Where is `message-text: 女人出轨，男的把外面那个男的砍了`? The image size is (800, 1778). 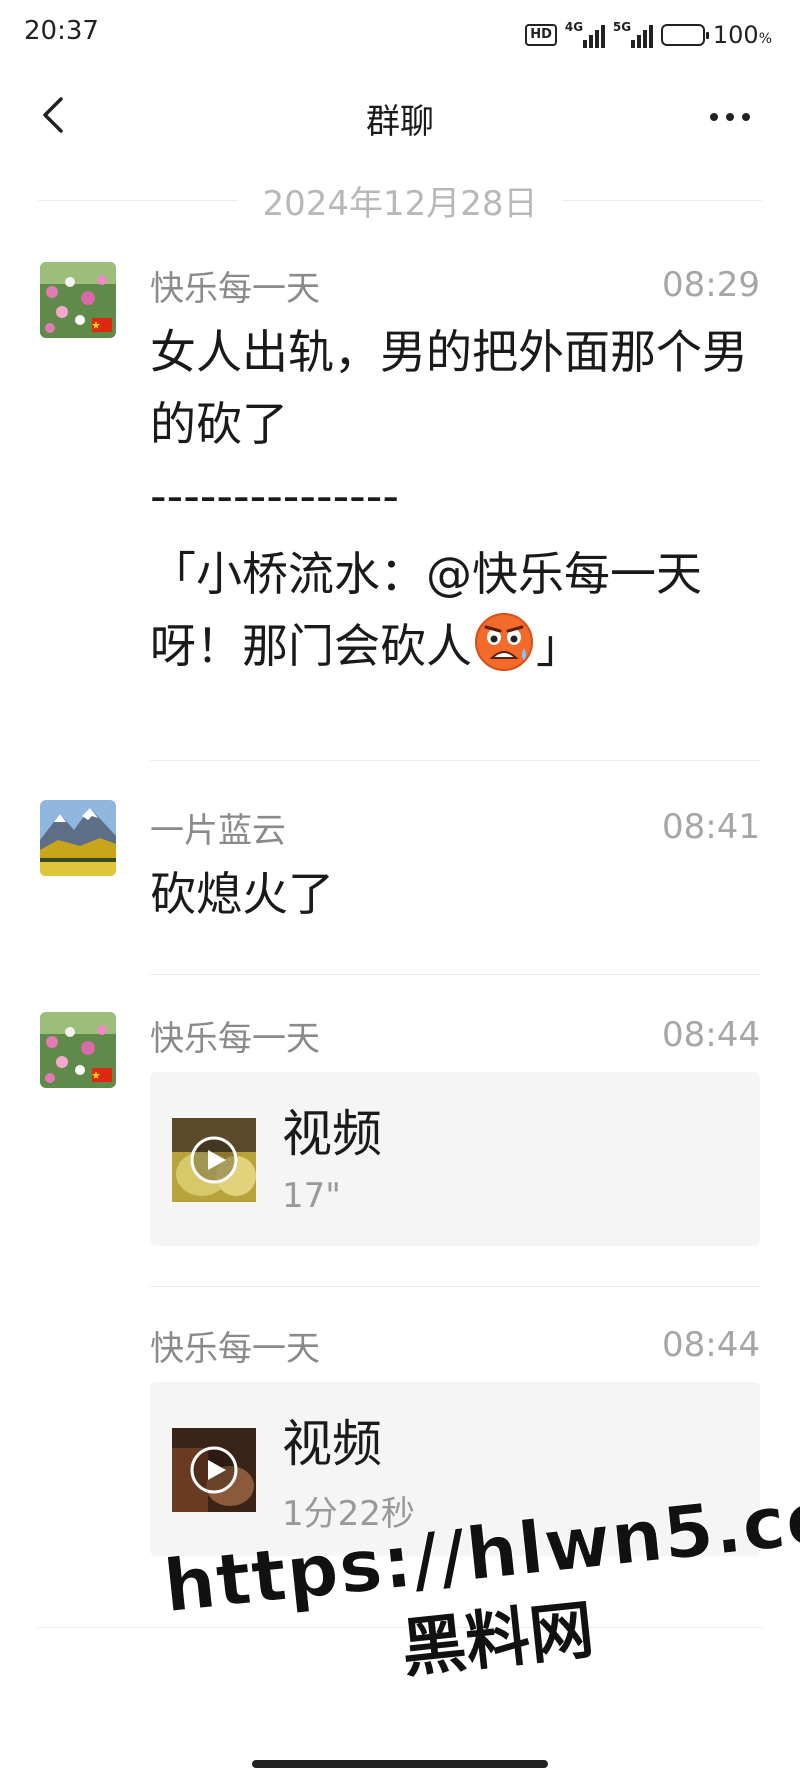
message-text: 女人出轨，男的把外面那个男的砍了 is located at coordinates (449, 388).